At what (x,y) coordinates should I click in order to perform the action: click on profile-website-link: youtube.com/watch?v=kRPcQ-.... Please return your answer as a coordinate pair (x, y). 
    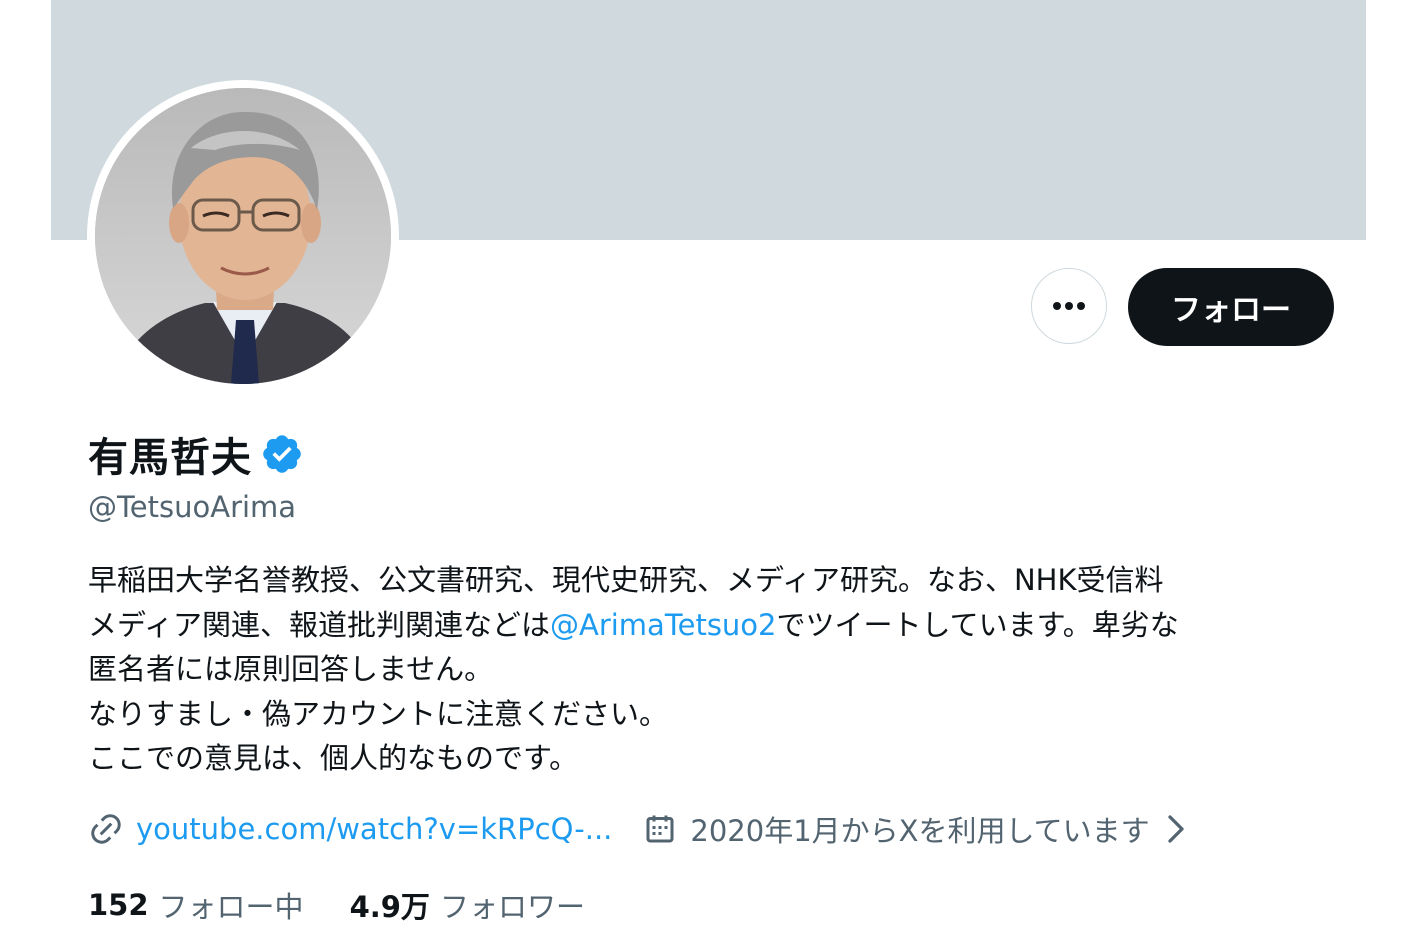
    Looking at the image, I should click on (374, 829).